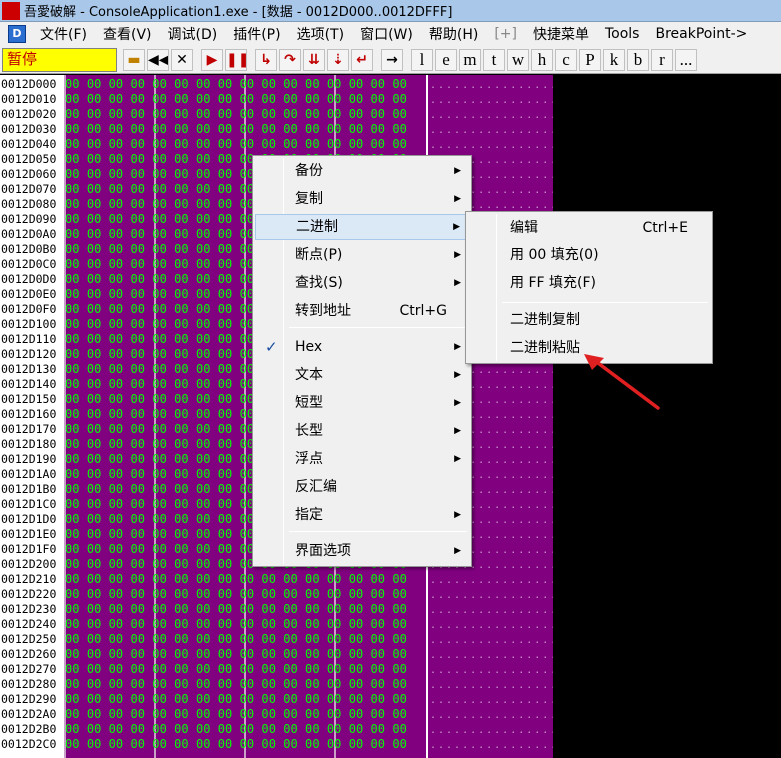  What do you see at coordinates (494, 59) in the screenshot?
I see `threads-window-button: t` at bounding box center [494, 59].